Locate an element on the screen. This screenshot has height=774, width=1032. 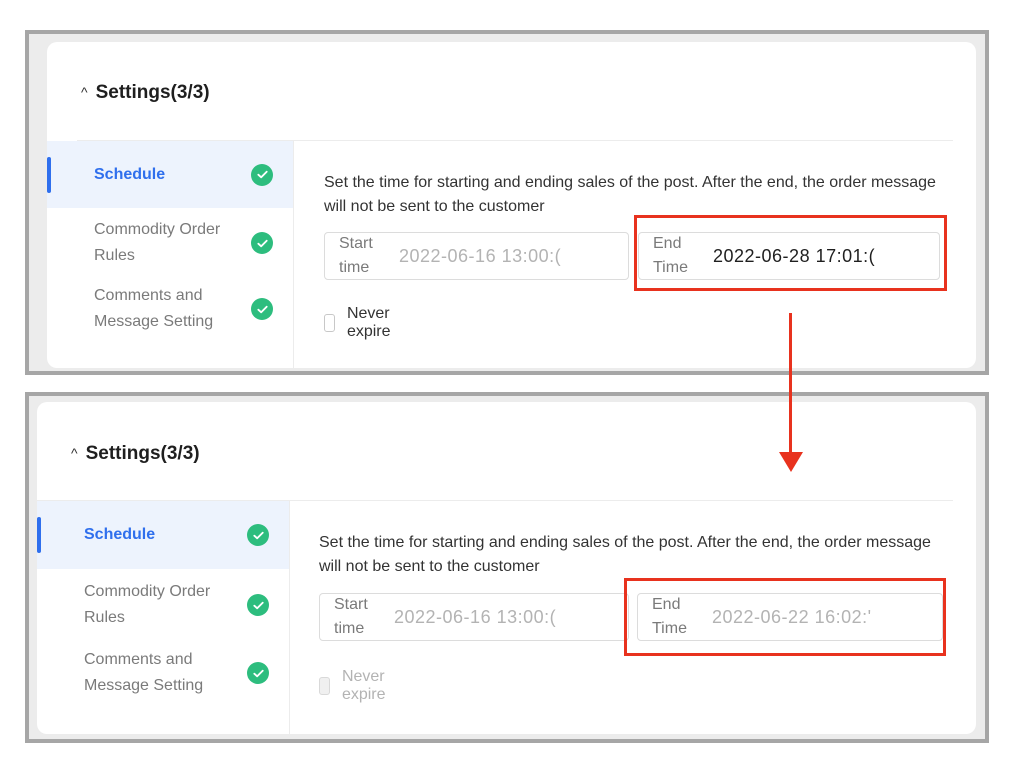
end-time-highlight-after is located at coordinates (785, 617).